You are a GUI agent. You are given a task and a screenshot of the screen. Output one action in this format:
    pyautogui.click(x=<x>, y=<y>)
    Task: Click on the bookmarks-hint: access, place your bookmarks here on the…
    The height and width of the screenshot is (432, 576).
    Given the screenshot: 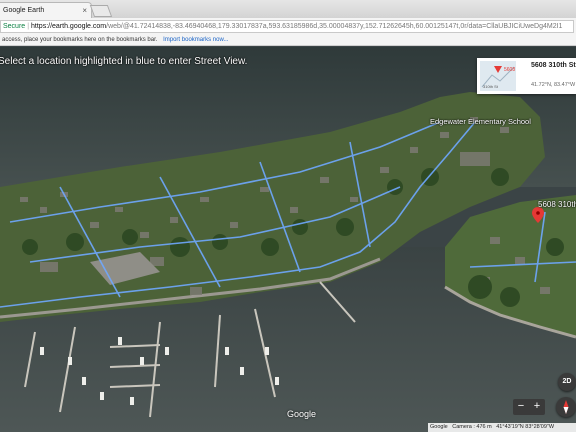 What is the action you would take?
    pyautogui.click(x=80, y=40)
    